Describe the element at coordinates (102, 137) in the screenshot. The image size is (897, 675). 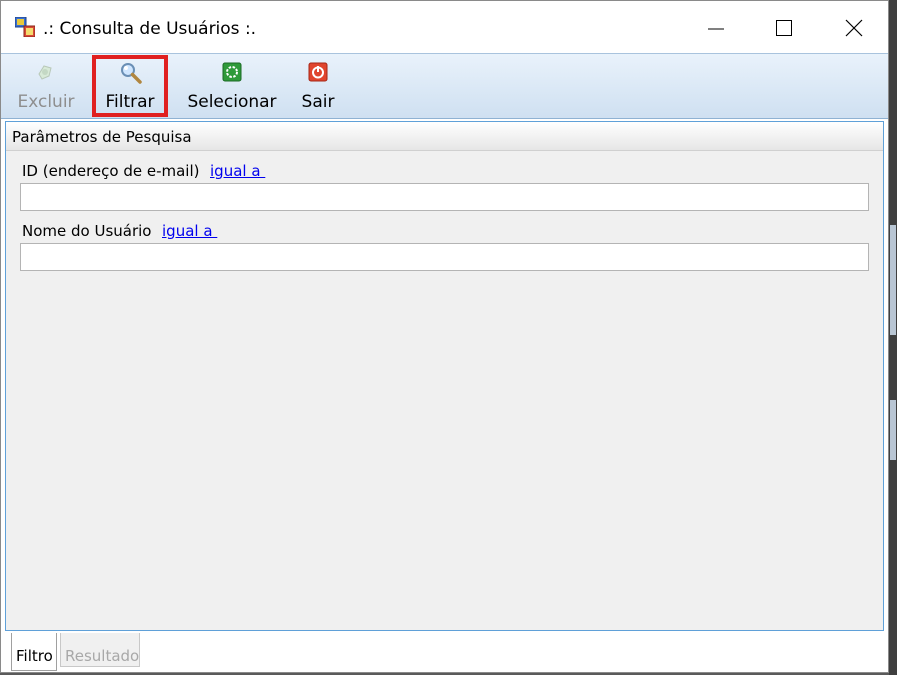
I see `panel-title: Parâmetros de Pesquisa` at that location.